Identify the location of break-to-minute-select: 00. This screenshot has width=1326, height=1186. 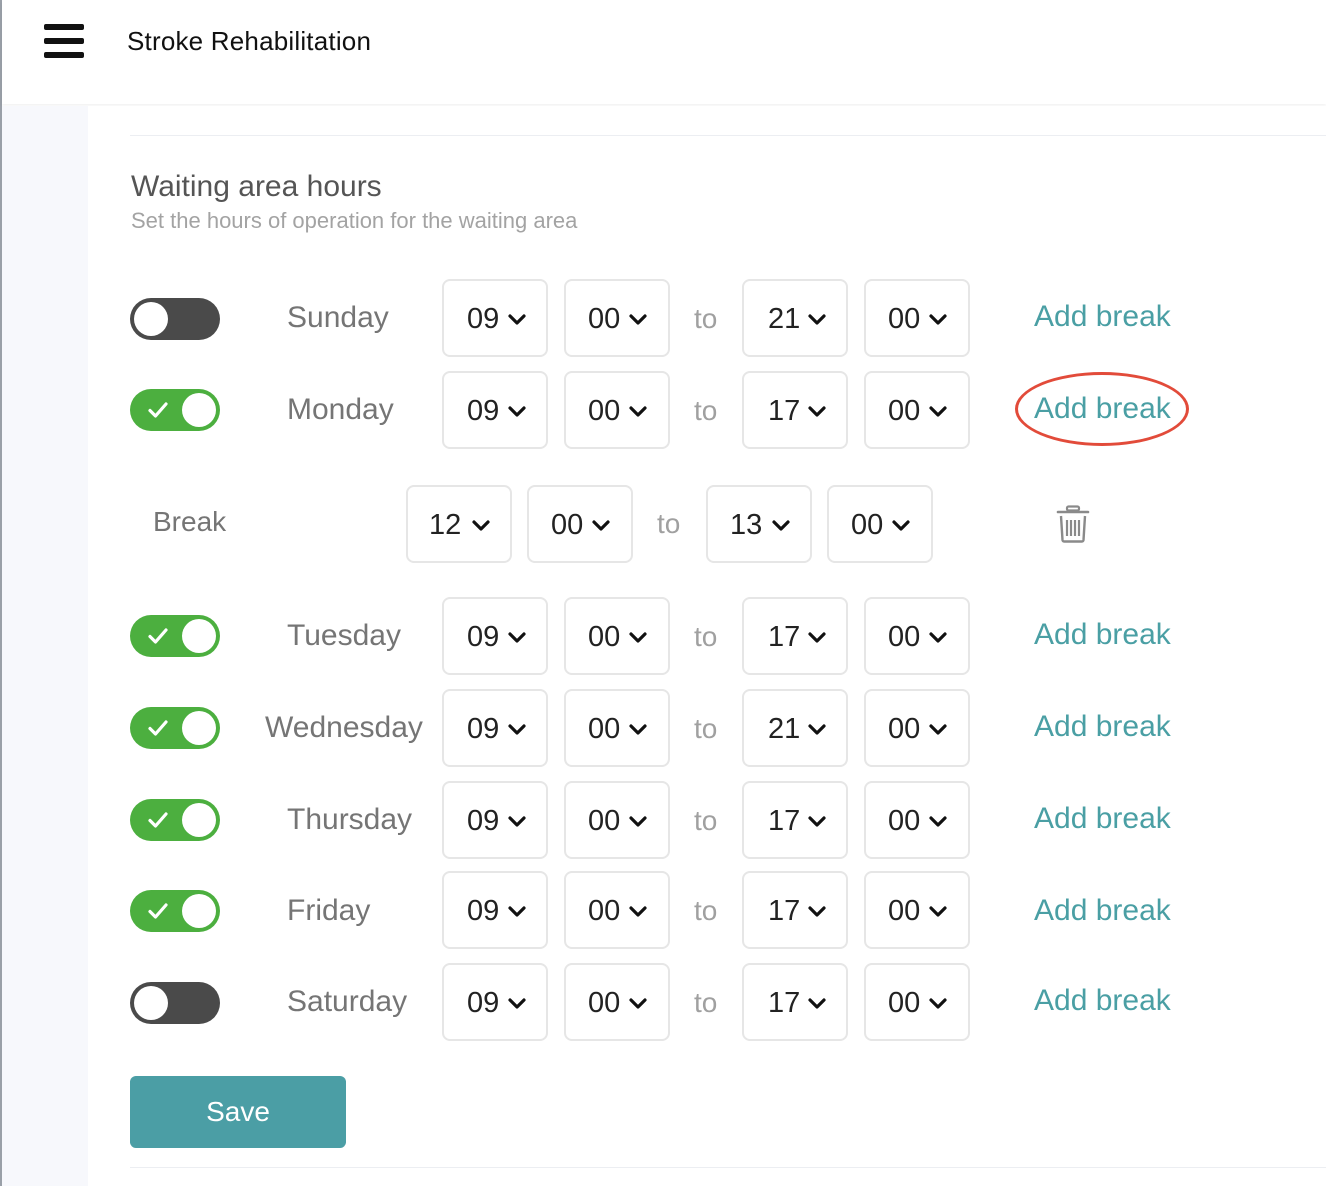
(880, 524).